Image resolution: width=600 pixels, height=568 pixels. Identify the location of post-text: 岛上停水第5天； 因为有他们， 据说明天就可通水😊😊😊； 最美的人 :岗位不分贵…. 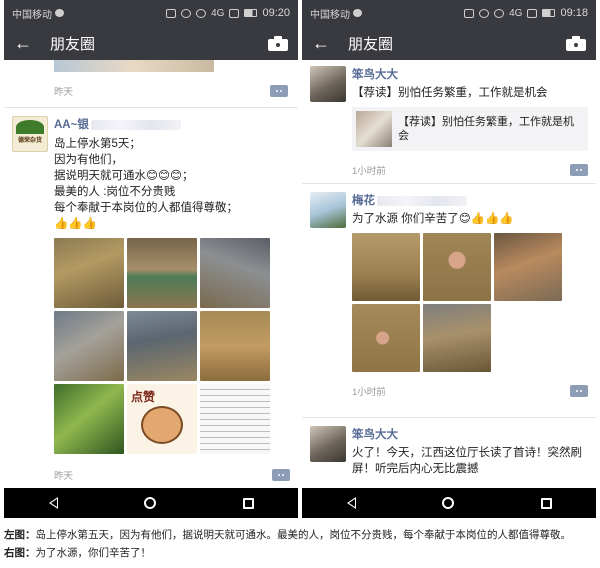
(172, 184).